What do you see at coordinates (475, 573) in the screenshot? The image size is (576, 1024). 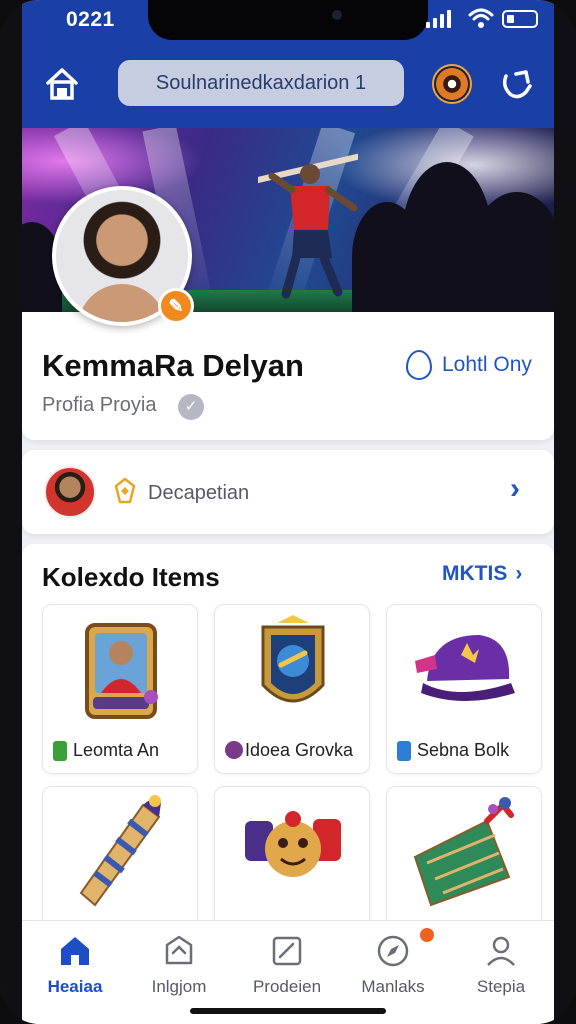 I see `more-label: MKTIS` at bounding box center [475, 573].